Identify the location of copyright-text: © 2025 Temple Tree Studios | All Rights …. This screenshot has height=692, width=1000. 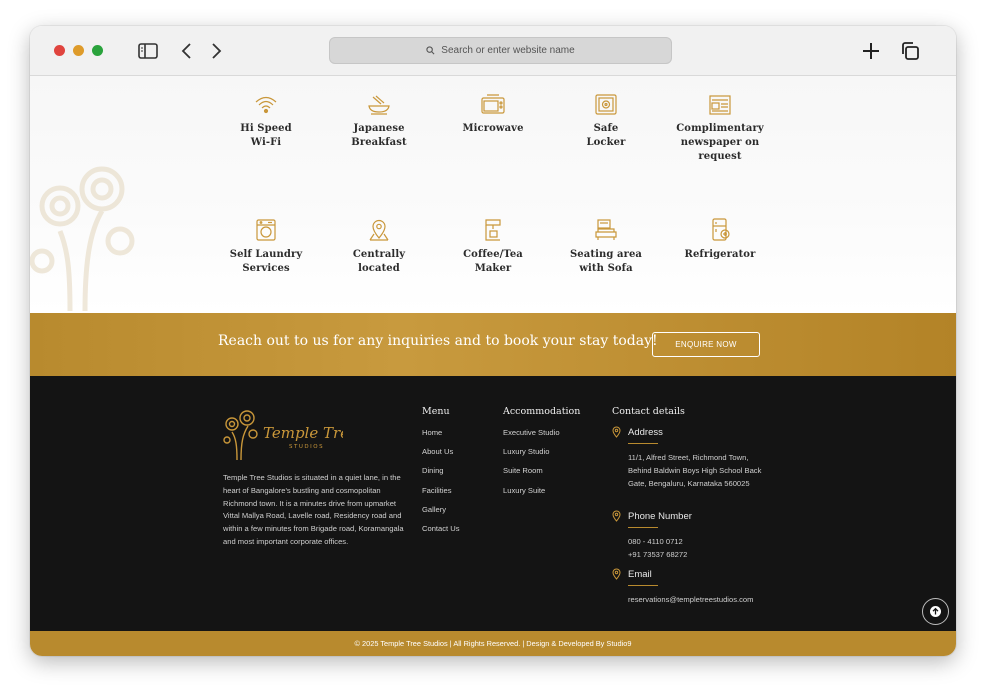
(493, 643).